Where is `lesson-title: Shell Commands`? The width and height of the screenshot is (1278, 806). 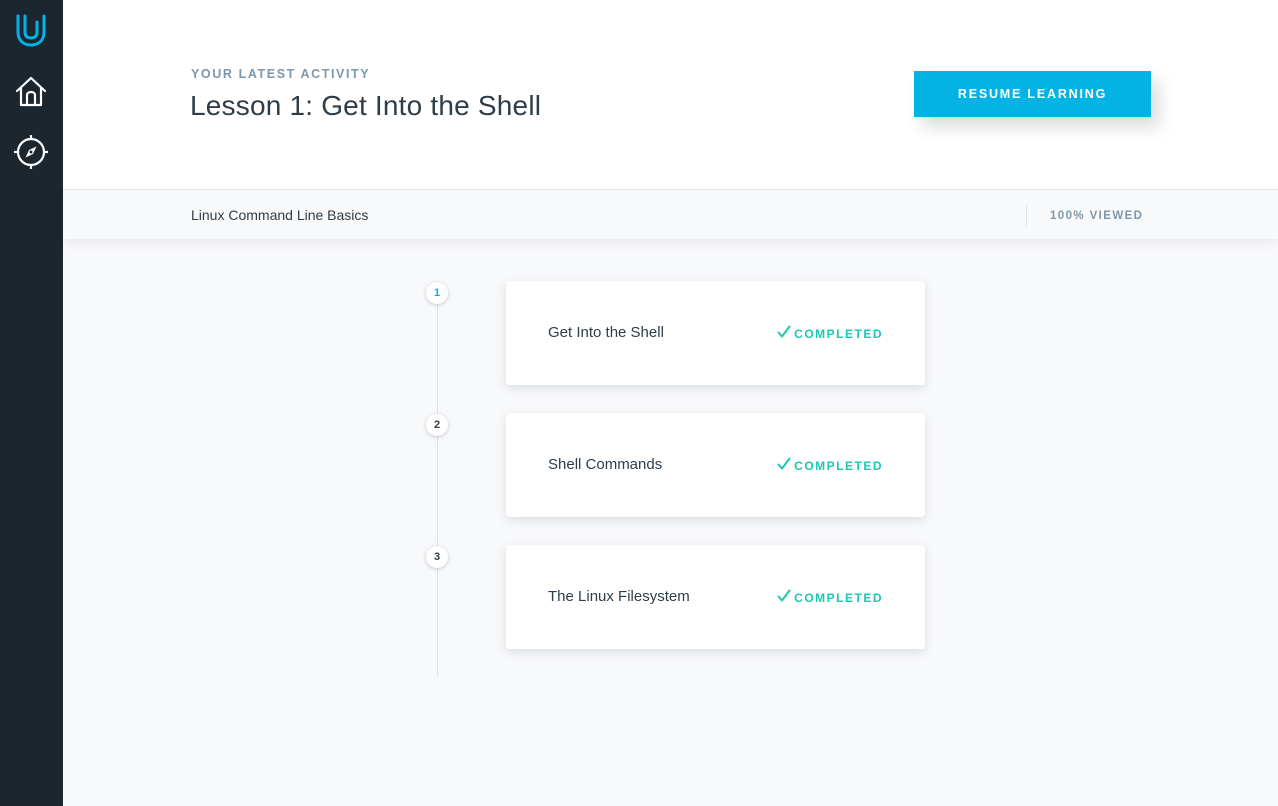 lesson-title: Shell Commands is located at coordinates (605, 464).